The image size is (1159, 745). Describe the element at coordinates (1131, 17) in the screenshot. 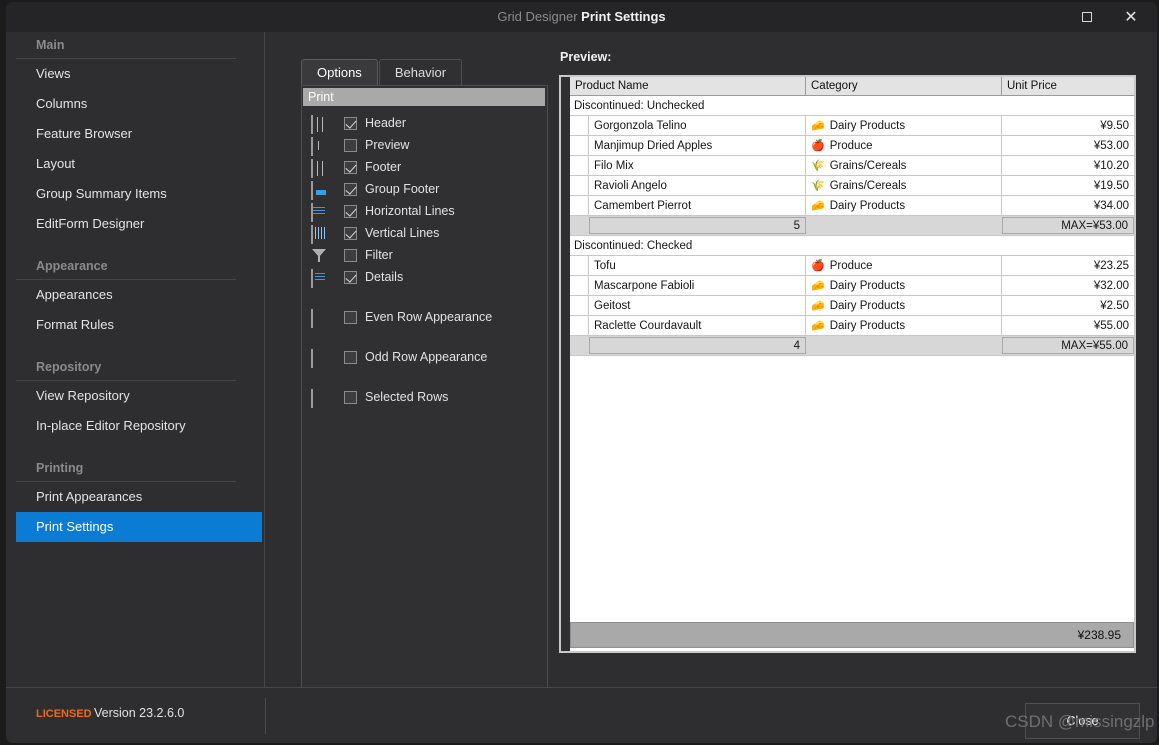

I see `close-window-button: ✕` at that location.